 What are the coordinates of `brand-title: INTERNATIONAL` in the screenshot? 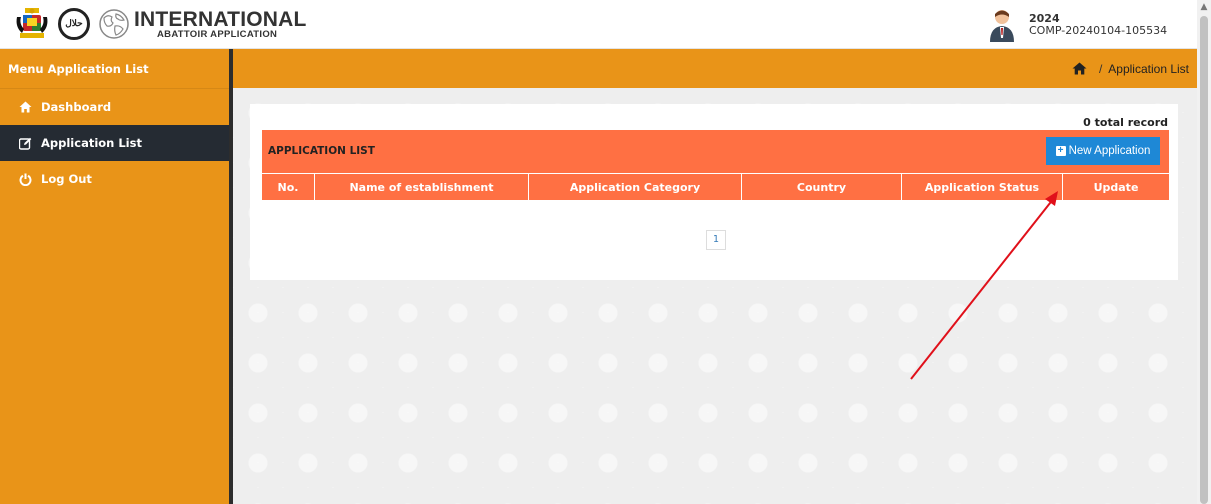 It's located at (220, 19).